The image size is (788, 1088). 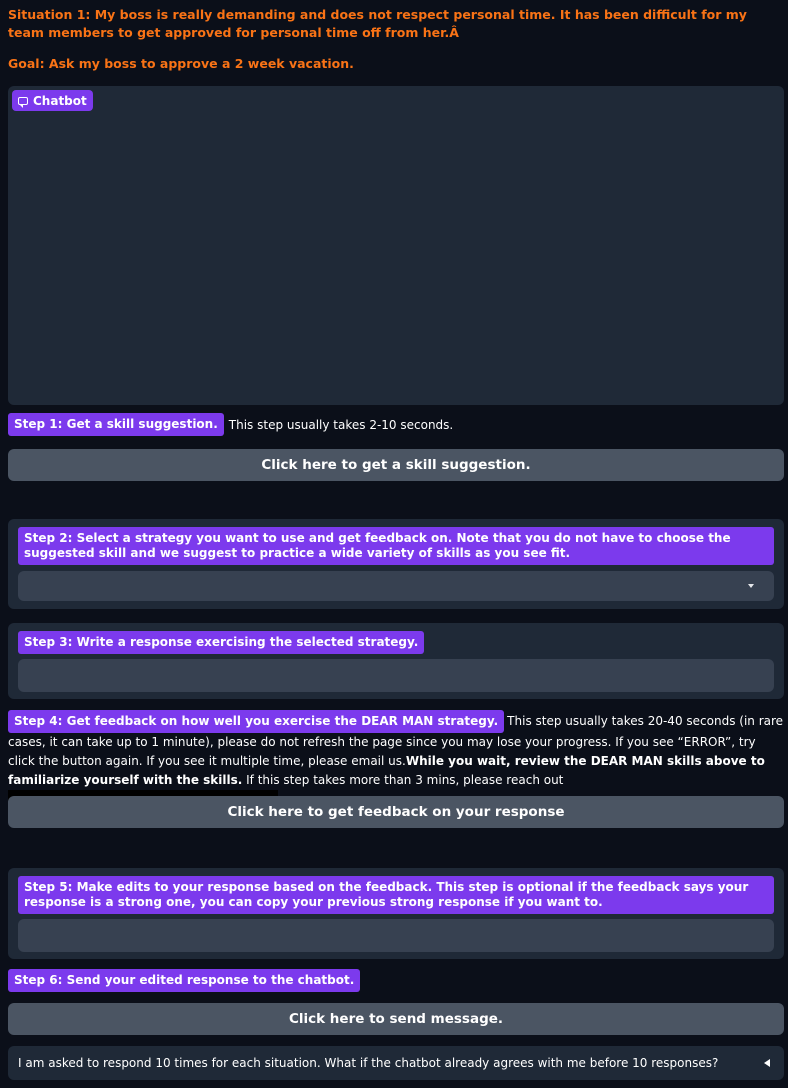 What do you see at coordinates (396, 465) in the screenshot?
I see `get-skill-suggestion-button: Click here to get a skill suggestion.` at bounding box center [396, 465].